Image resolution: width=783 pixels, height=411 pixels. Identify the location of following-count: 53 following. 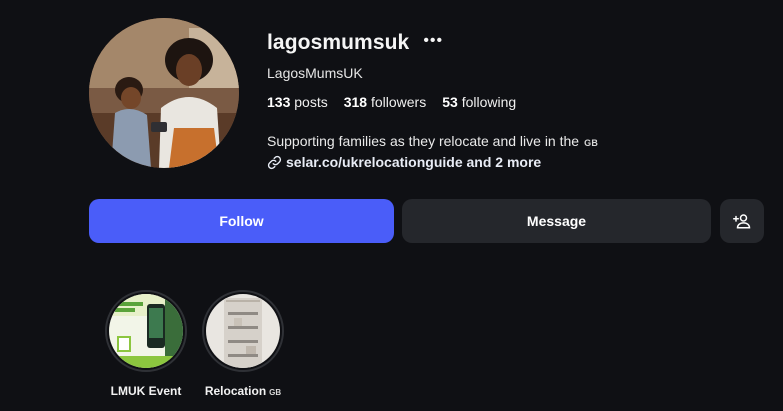
(479, 102).